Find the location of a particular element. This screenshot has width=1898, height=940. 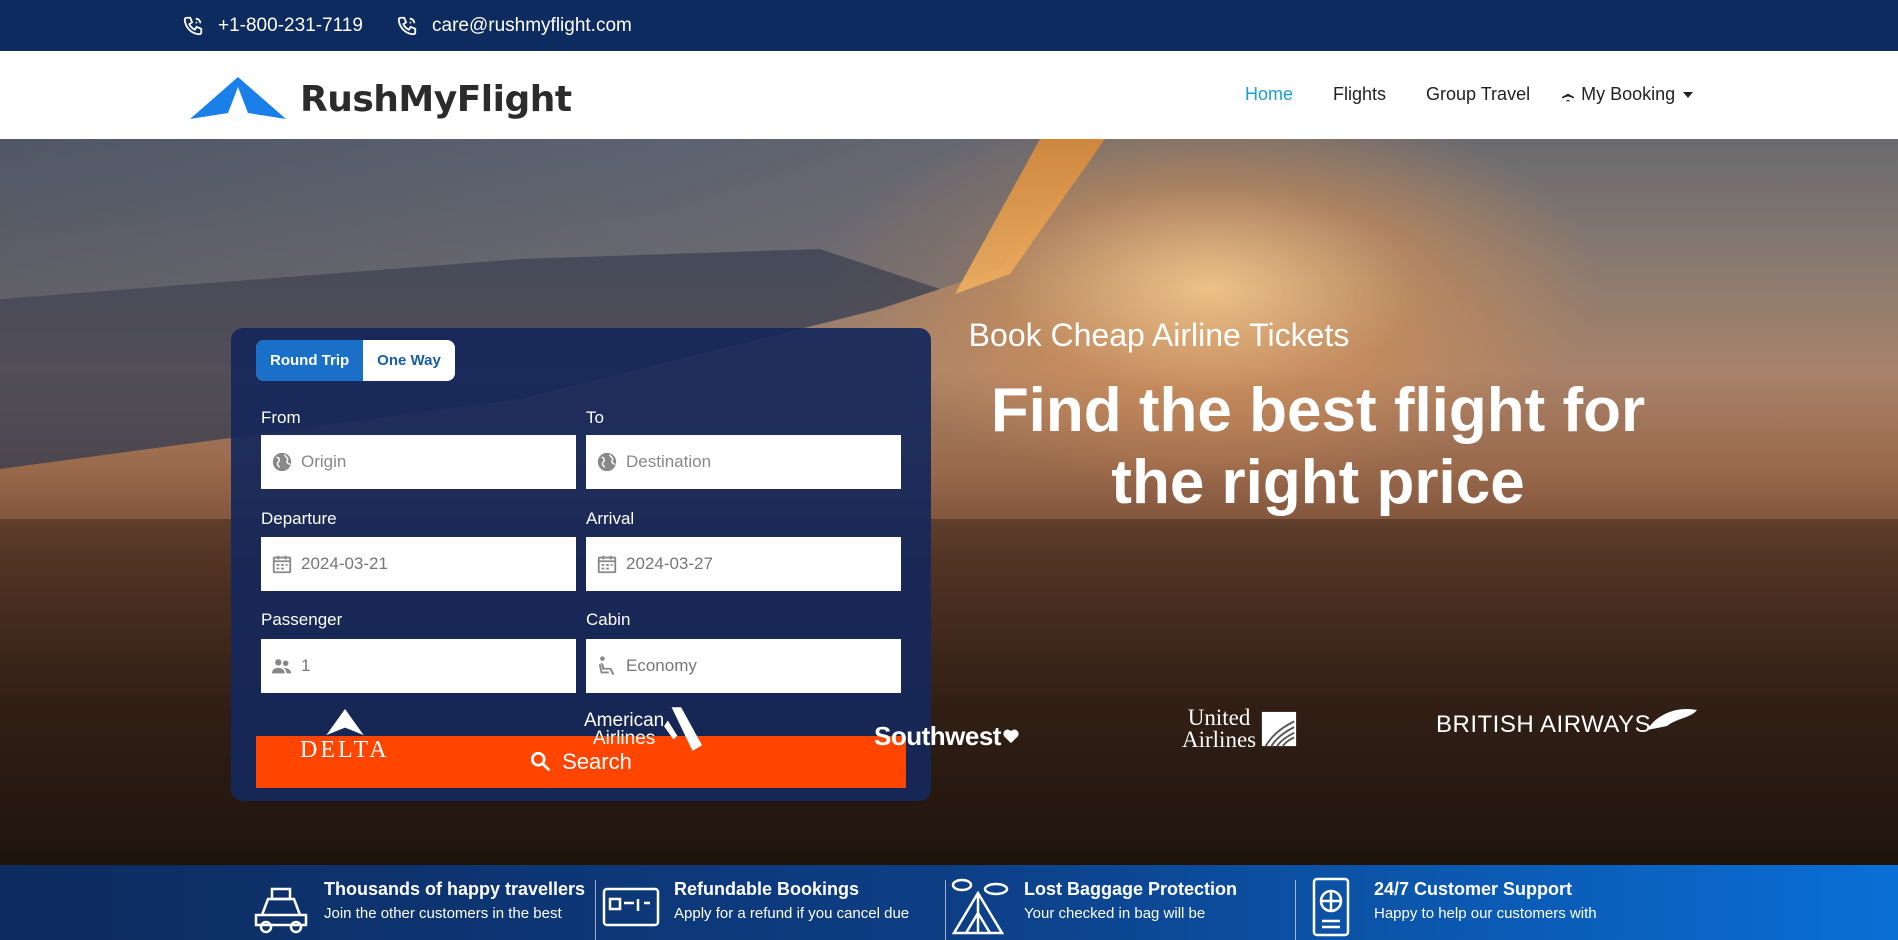

delta-logo: DELTA is located at coordinates (345, 736).